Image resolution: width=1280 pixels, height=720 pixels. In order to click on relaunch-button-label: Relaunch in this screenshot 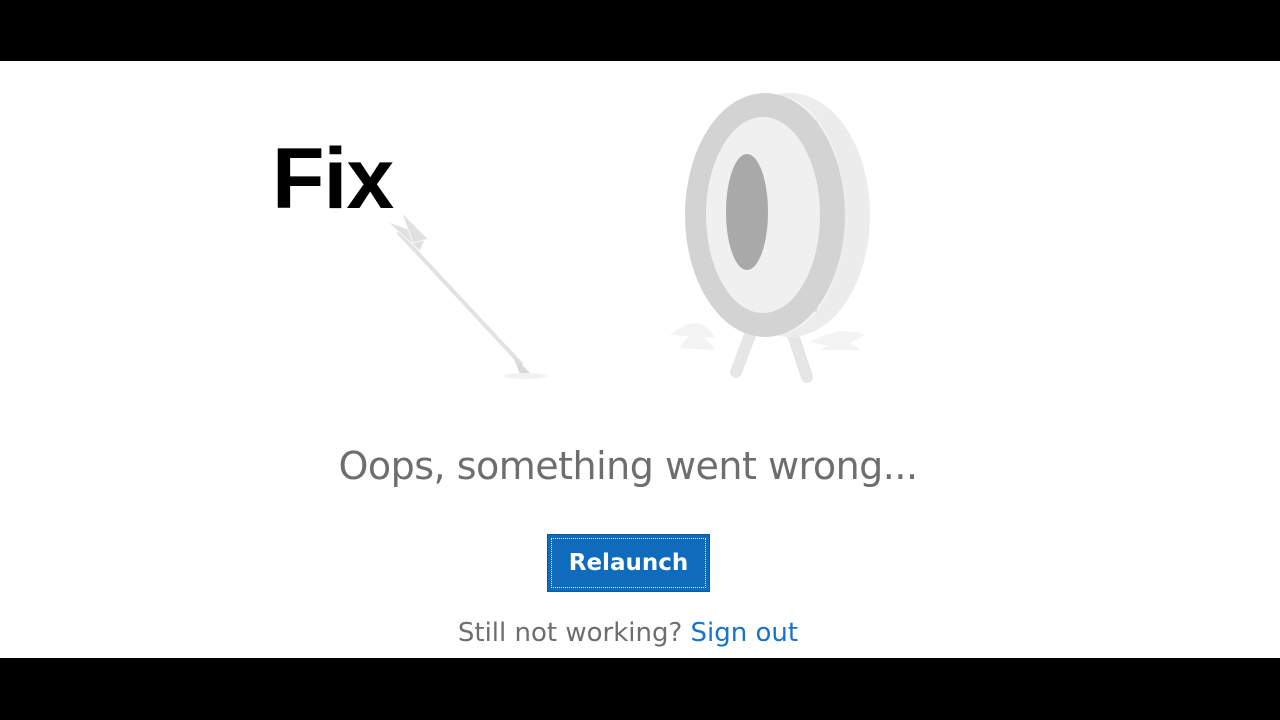, I will do `click(628, 563)`.